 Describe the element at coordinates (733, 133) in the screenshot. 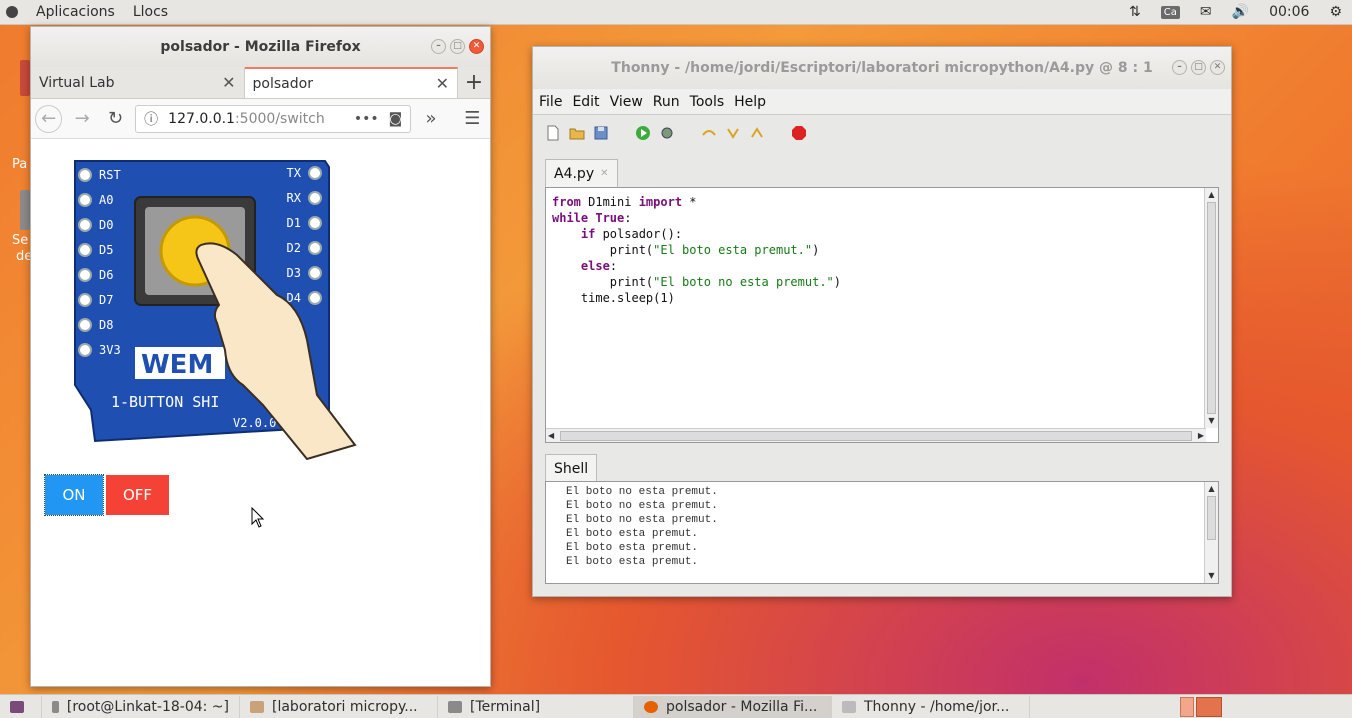

I see `step-into-icon` at that location.